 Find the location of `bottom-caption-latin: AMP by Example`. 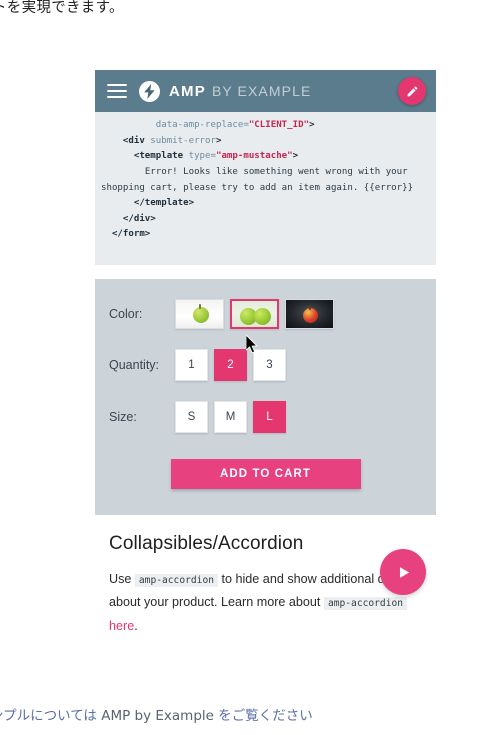

bottom-caption-latin: AMP by Example is located at coordinates (157, 716).